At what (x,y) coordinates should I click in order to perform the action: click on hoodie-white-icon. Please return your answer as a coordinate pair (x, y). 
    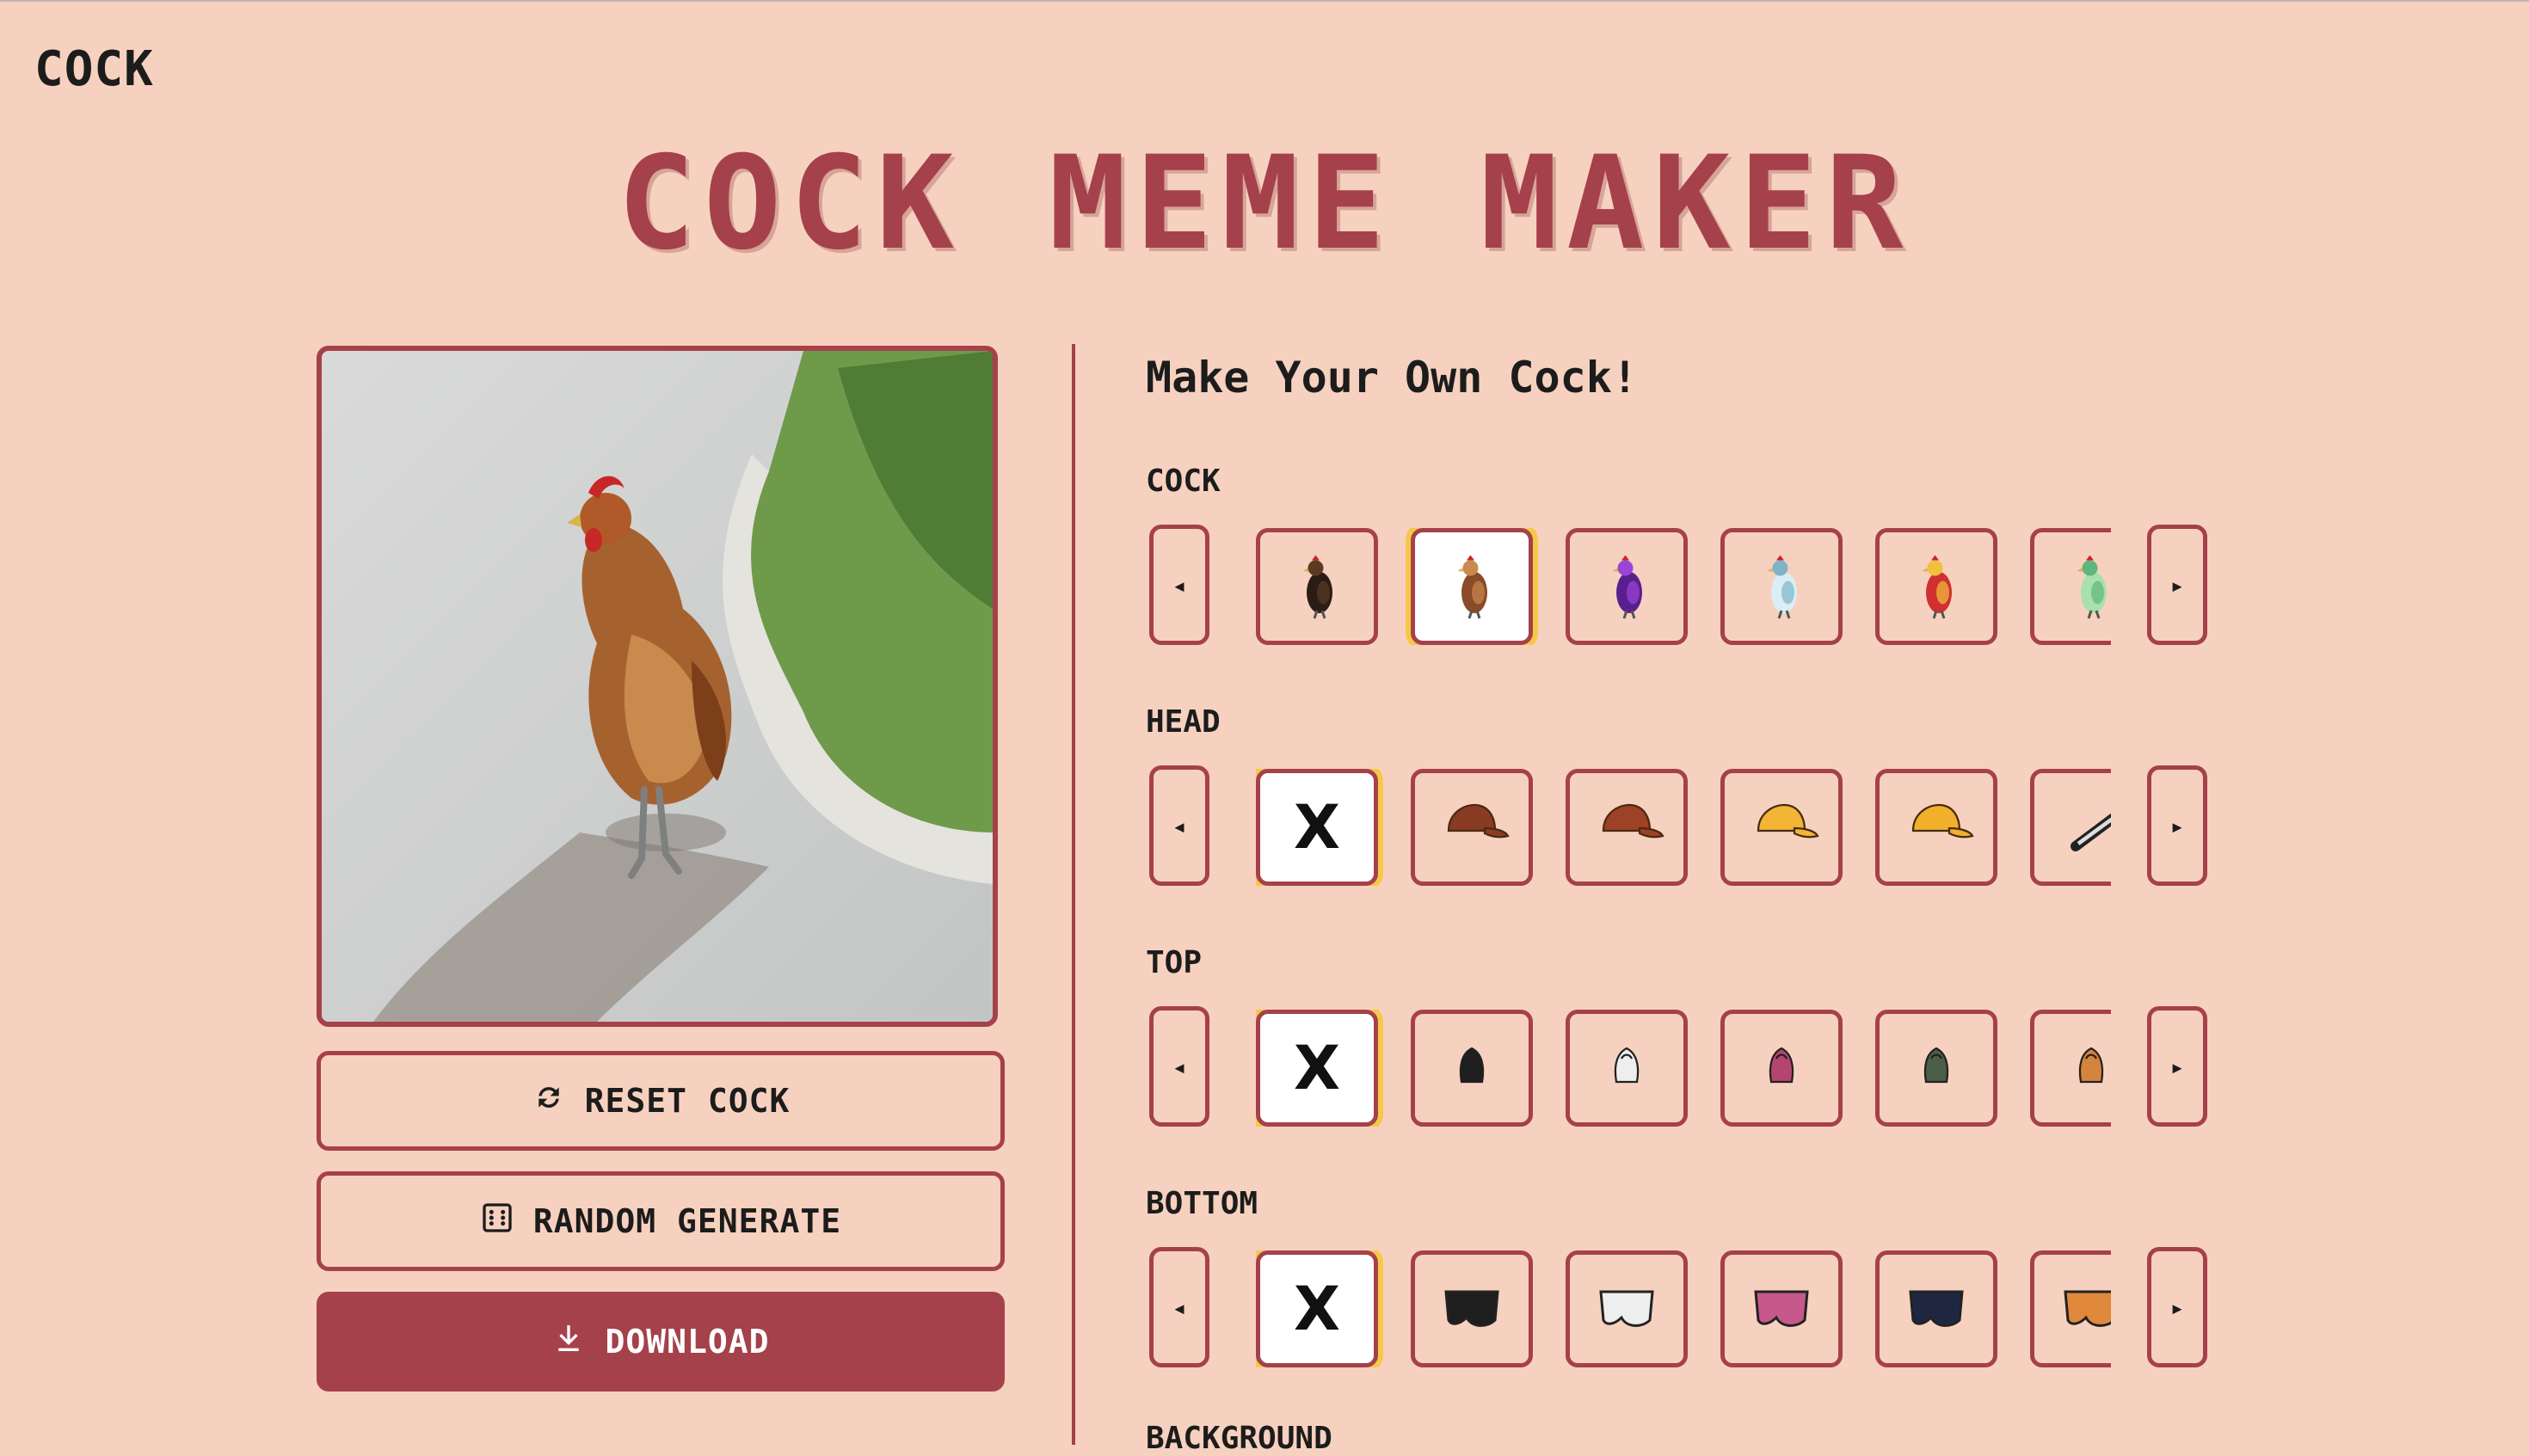
    Looking at the image, I should click on (1626, 1069).